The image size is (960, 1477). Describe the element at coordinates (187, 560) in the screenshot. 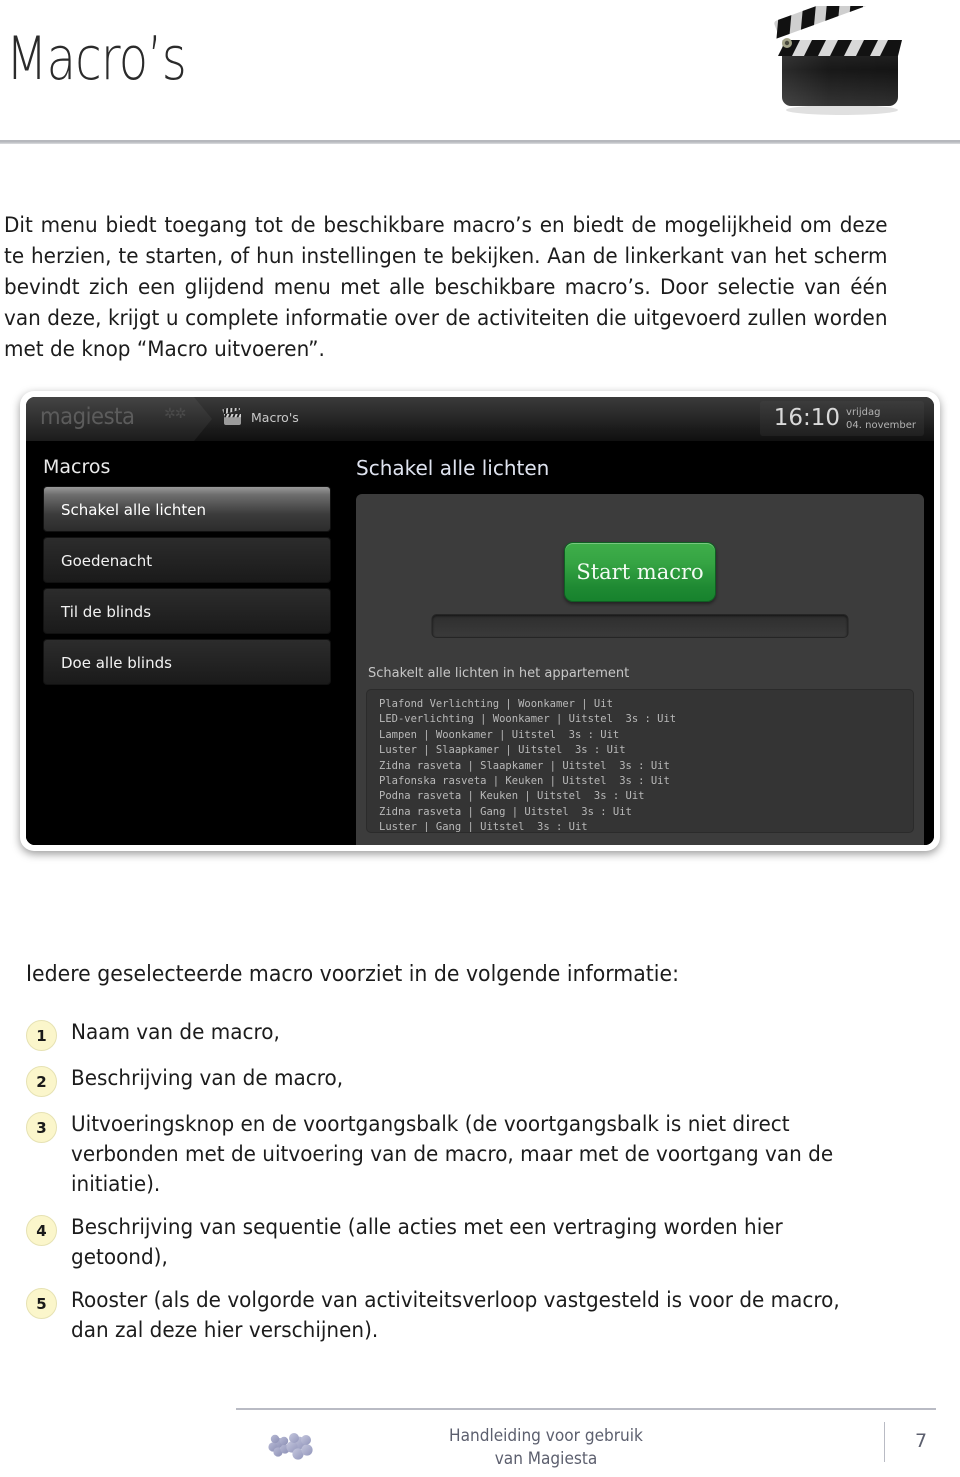

I see `sidebar-item-goedenacht: Goedenacht` at that location.